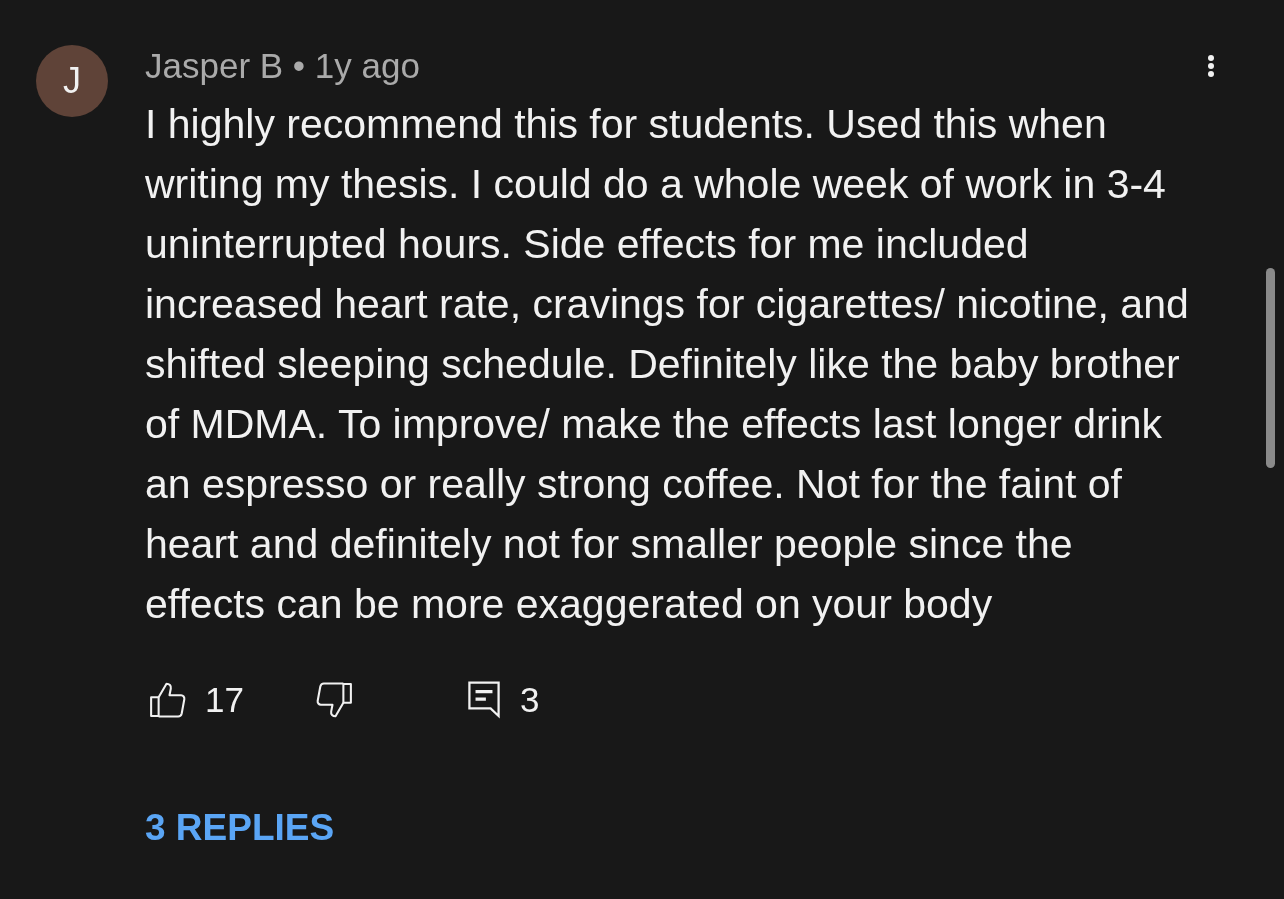 This screenshot has width=1284, height=899. I want to click on like-button: 17, so click(197, 700).